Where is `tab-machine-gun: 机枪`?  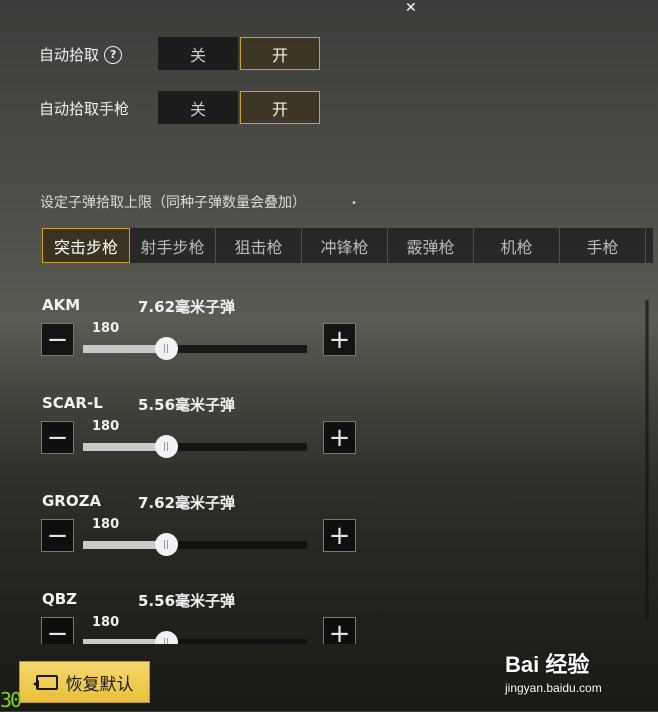
tab-machine-gun: 机枪 is located at coordinates (517, 245).